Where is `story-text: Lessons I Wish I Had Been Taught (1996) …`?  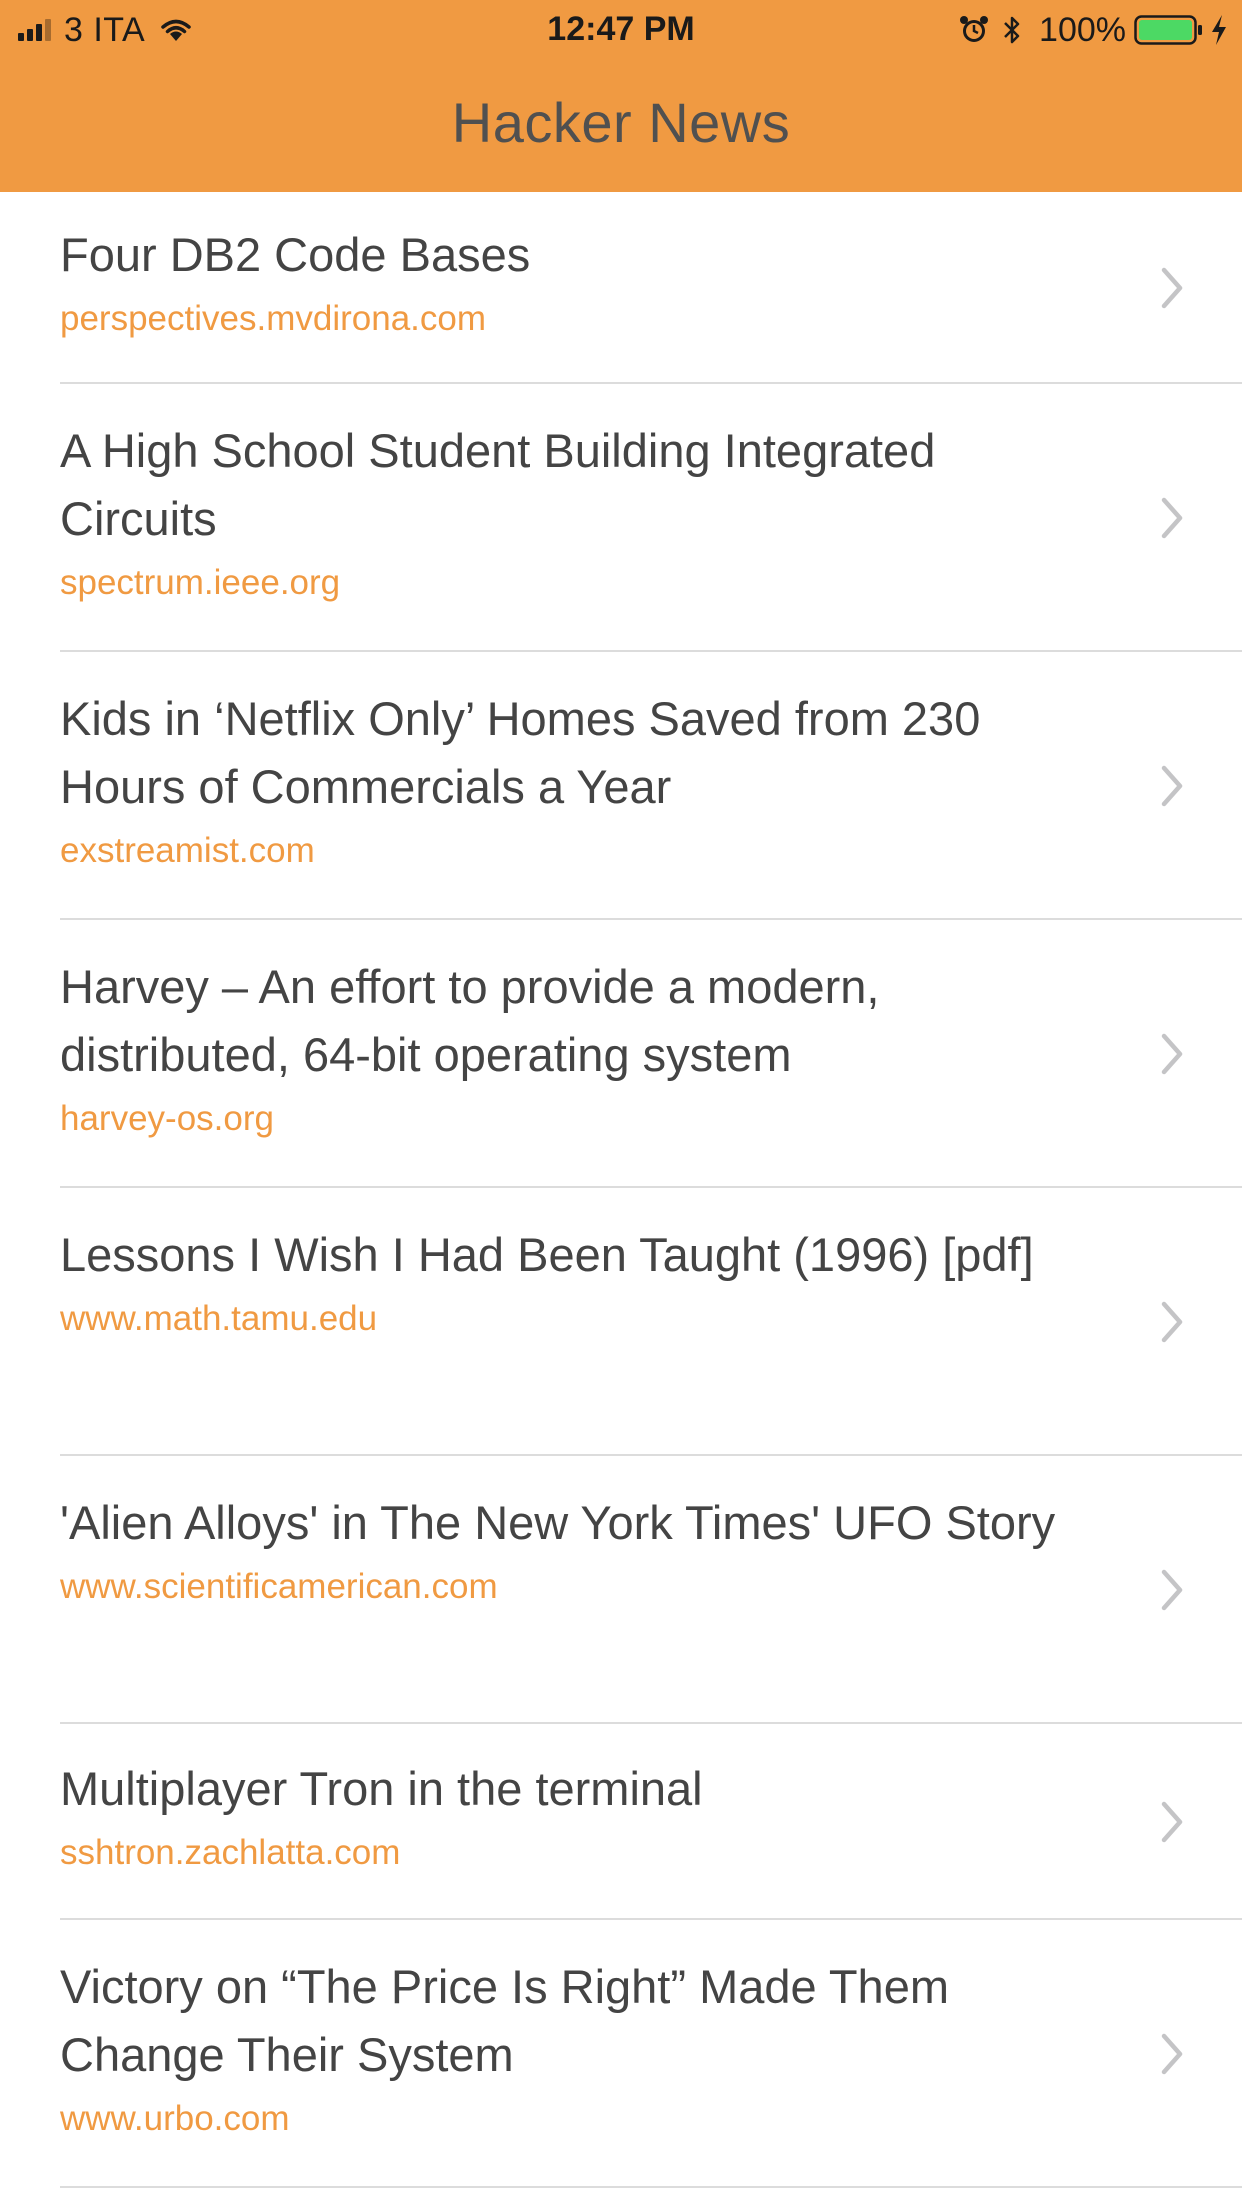 story-text: Lessons I Wish I Had Been Taught (1996) … is located at coordinates (581, 1282).